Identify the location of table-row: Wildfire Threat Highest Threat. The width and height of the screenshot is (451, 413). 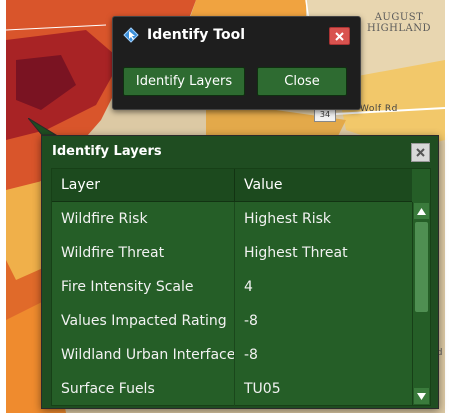
(232, 253).